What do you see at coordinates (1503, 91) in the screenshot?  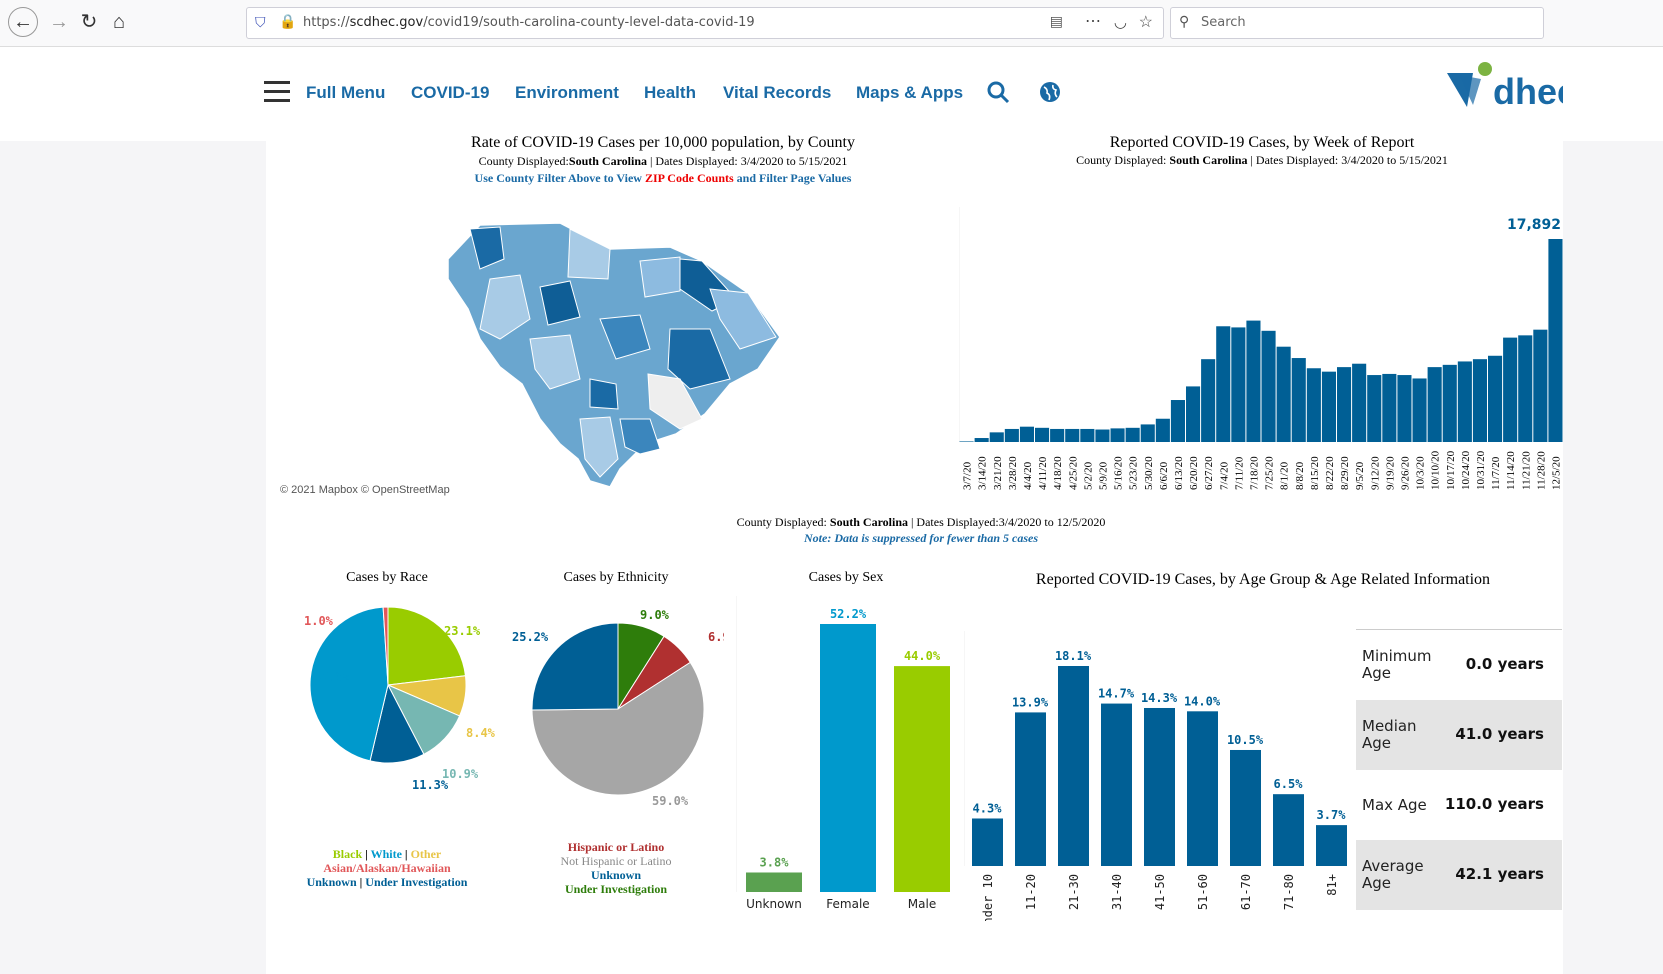 I see `dhec-logo: dhec` at bounding box center [1503, 91].